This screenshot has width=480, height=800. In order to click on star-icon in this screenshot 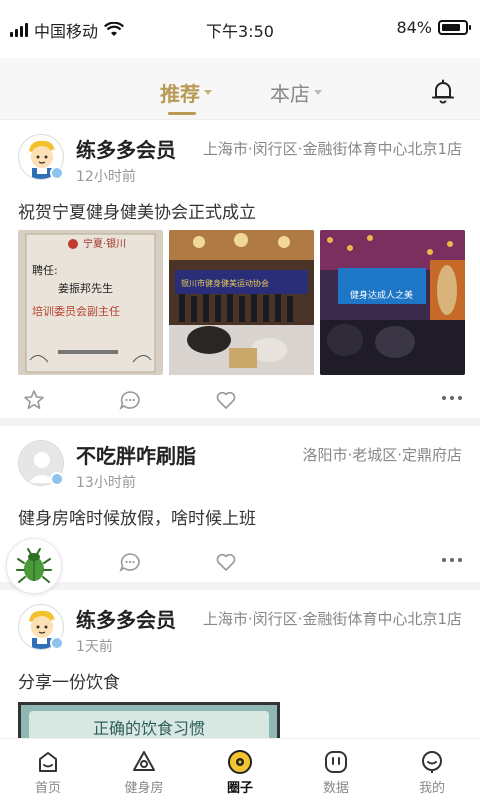, I will do `click(34, 400)`.